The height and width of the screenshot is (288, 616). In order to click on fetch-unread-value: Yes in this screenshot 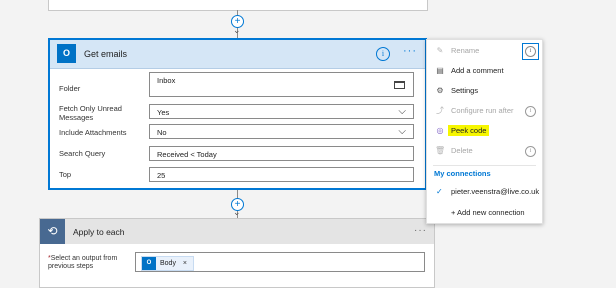, I will do `click(163, 112)`.